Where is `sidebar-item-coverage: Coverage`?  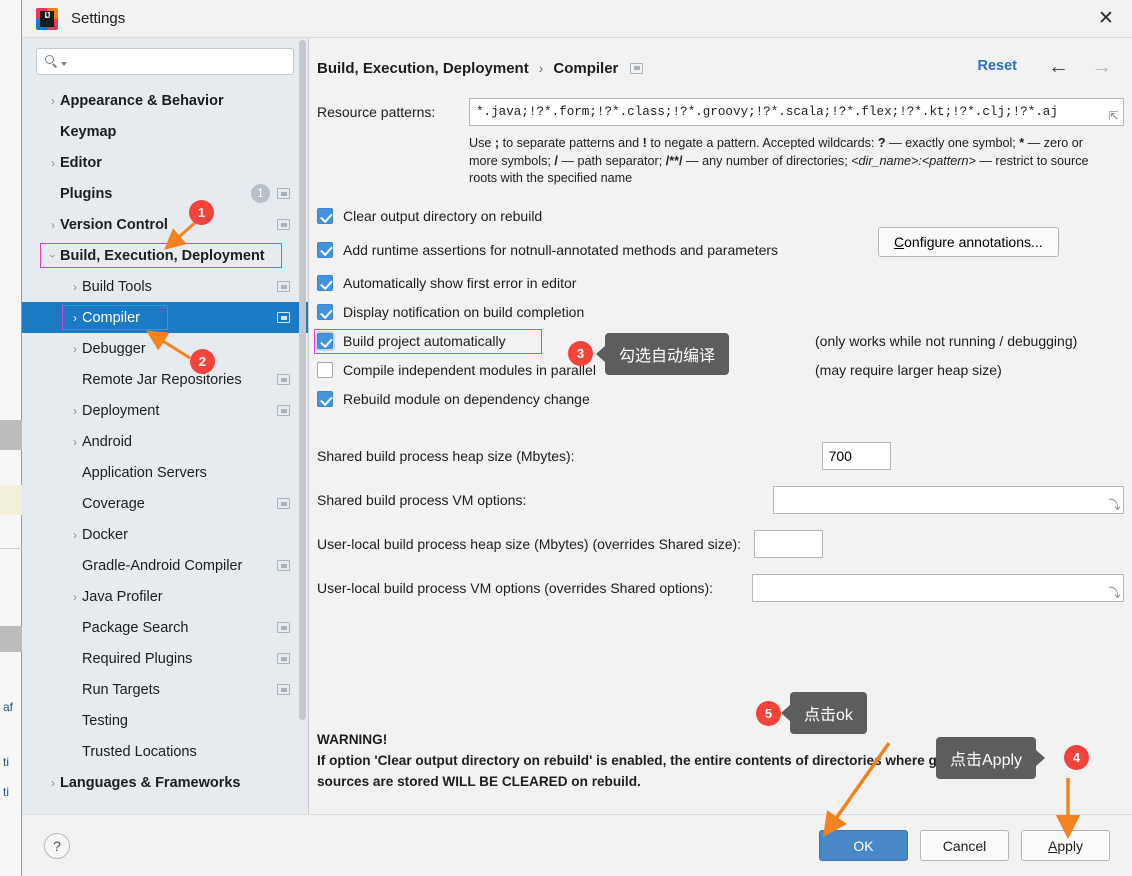 sidebar-item-coverage: Coverage is located at coordinates (165, 503).